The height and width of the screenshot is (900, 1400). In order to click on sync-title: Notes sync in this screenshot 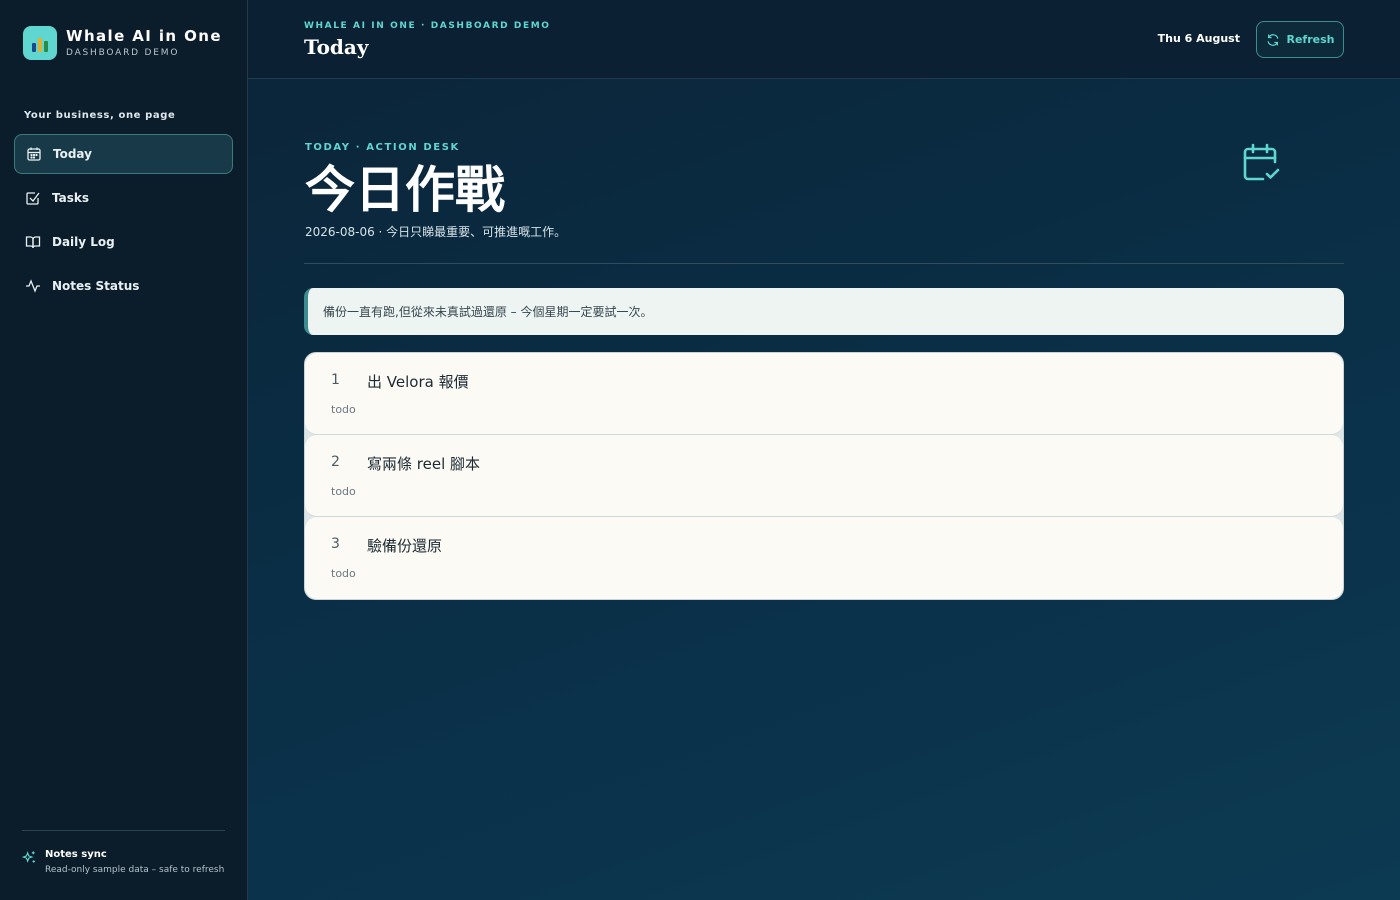, I will do `click(76, 854)`.